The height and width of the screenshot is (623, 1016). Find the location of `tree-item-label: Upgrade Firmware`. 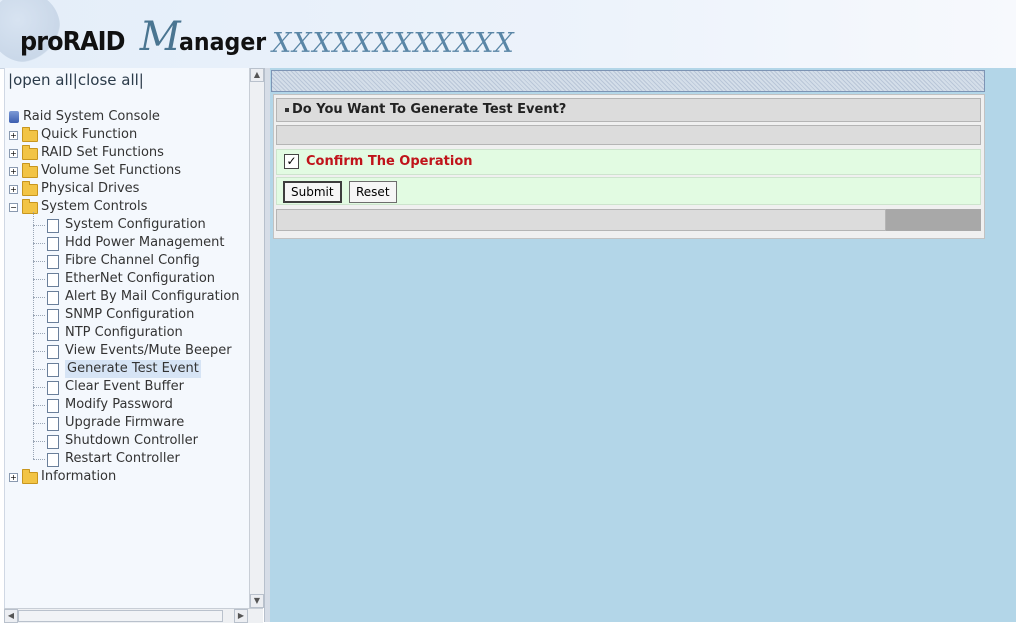

tree-item-label: Upgrade Firmware is located at coordinates (124, 423).